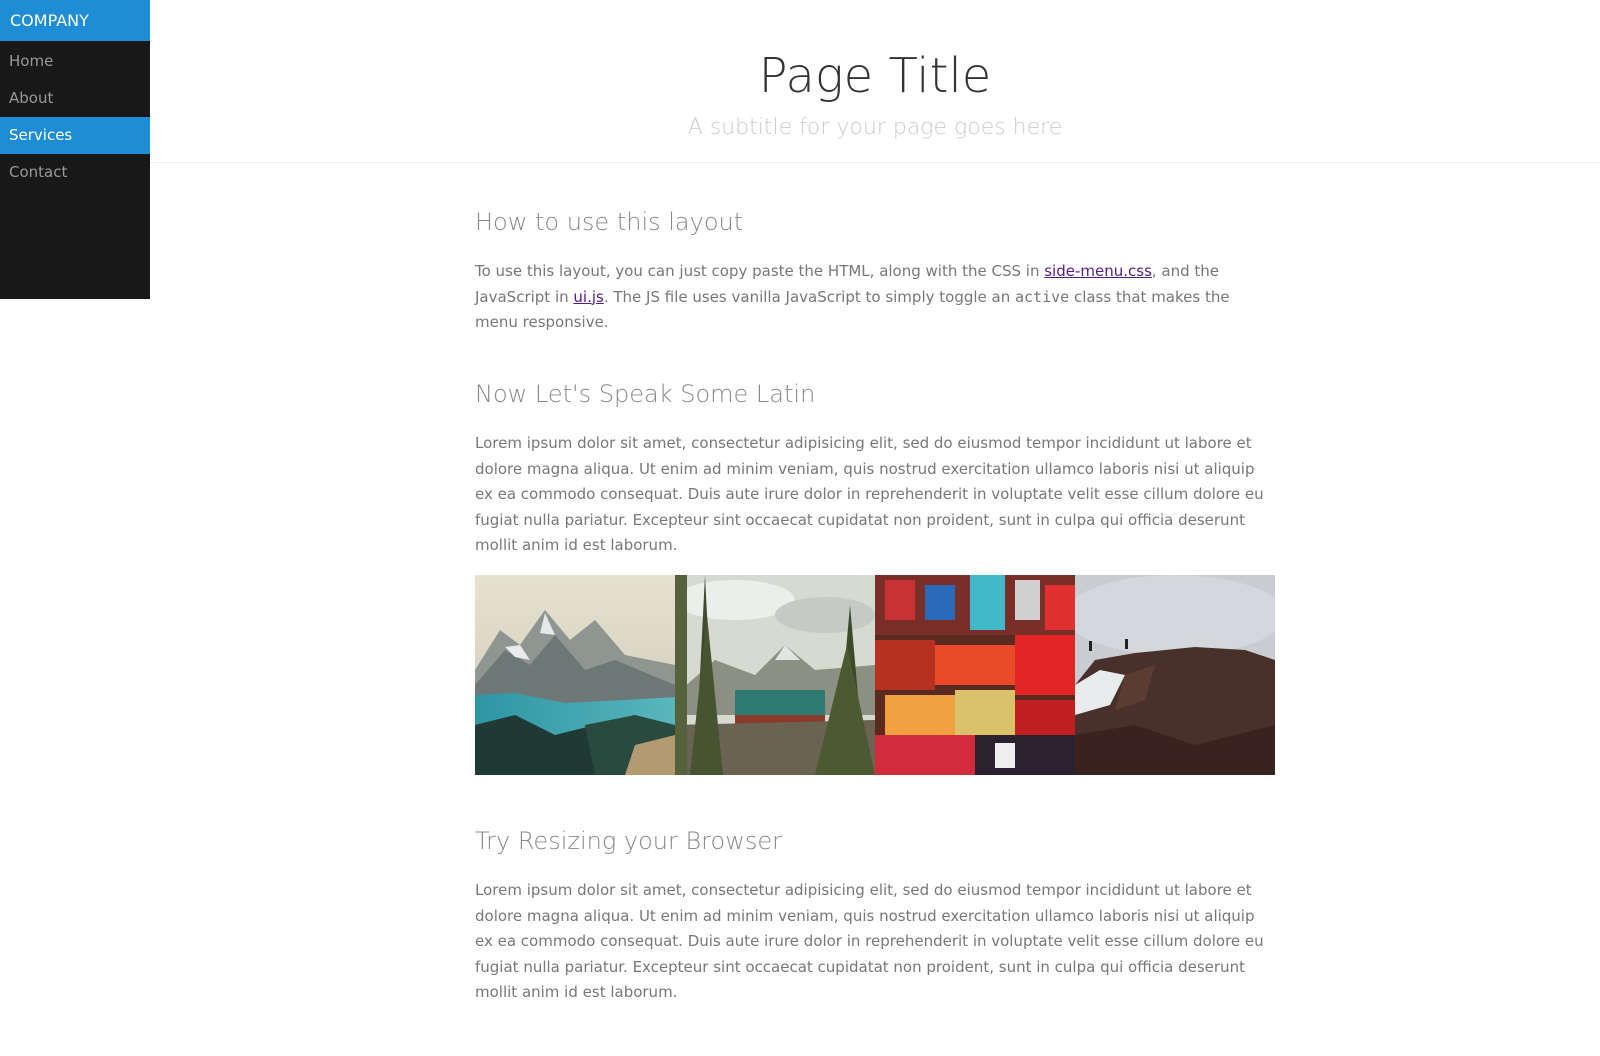  Describe the element at coordinates (628, 841) in the screenshot. I see `section-heading-resize: Try Resizing your Browser` at that location.